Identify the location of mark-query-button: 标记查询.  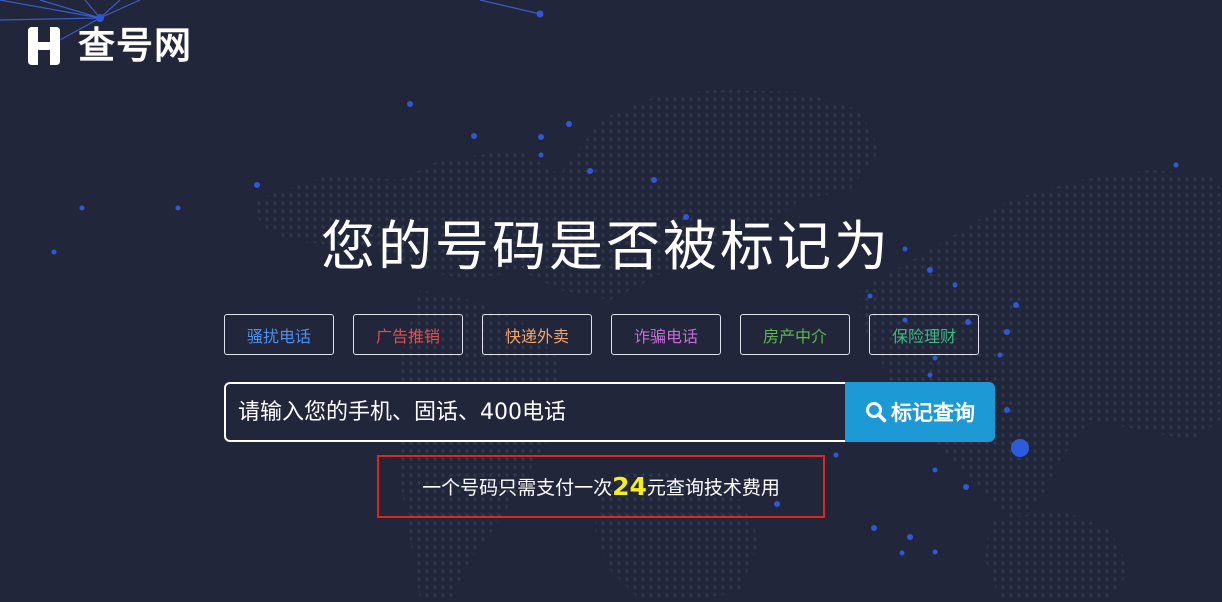
(920, 412).